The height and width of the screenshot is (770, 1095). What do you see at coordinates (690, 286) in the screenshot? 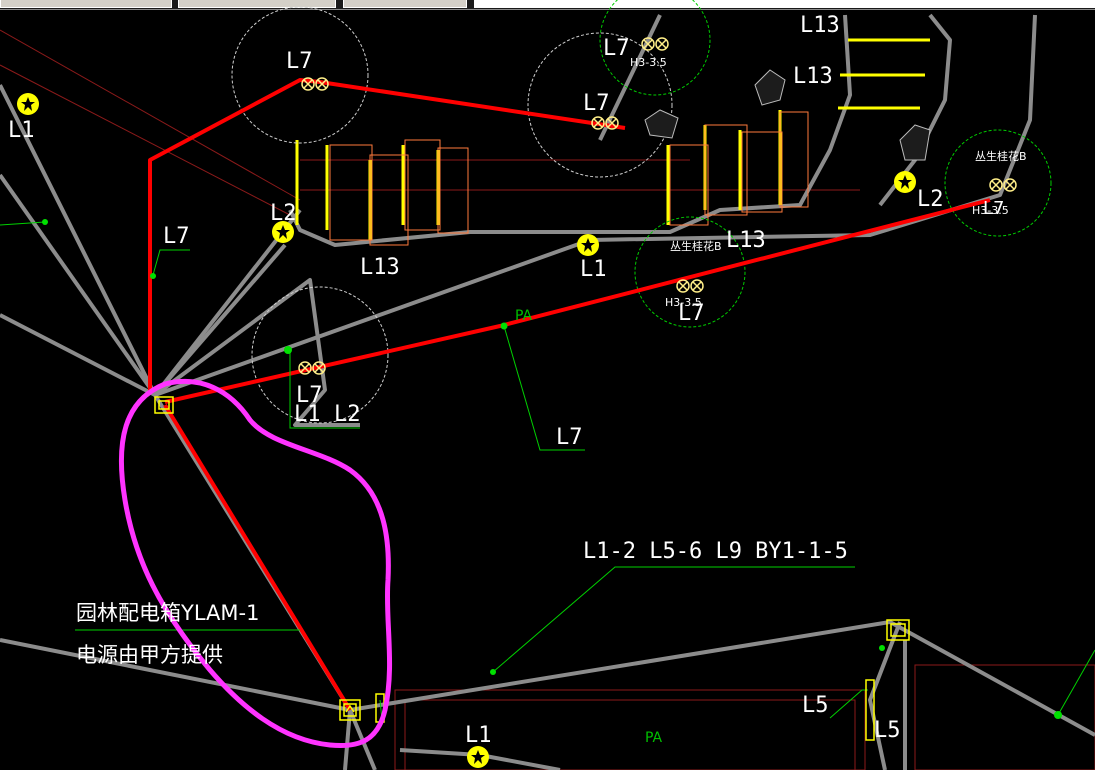
I see `uplight-pair-icon` at bounding box center [690, 286].